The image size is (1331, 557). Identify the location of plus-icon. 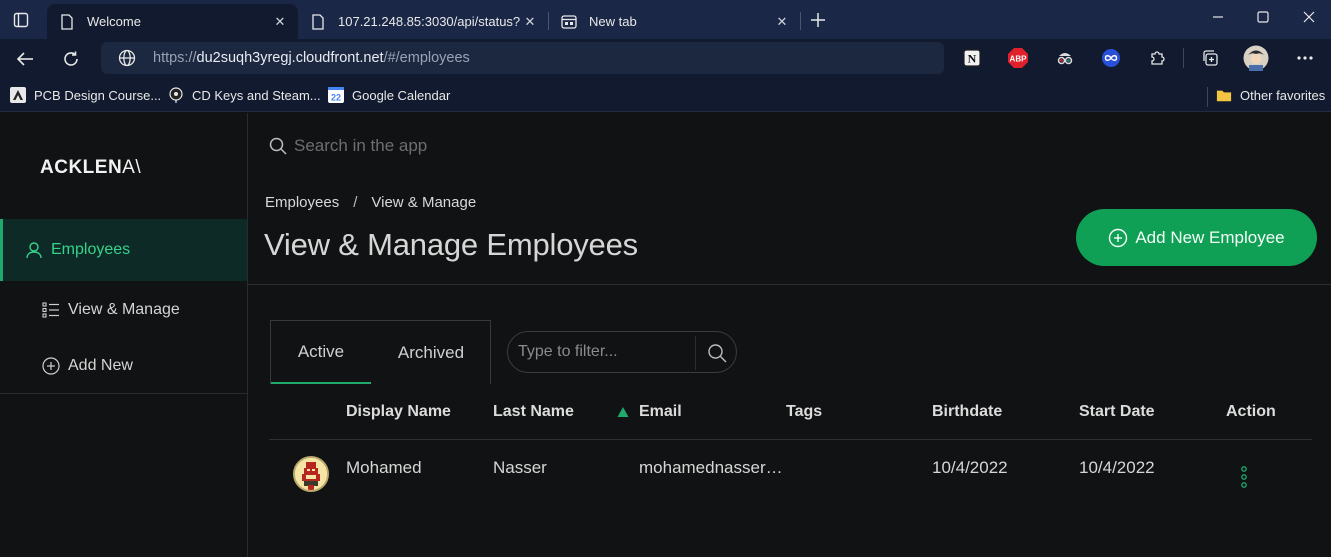
(818, 20).